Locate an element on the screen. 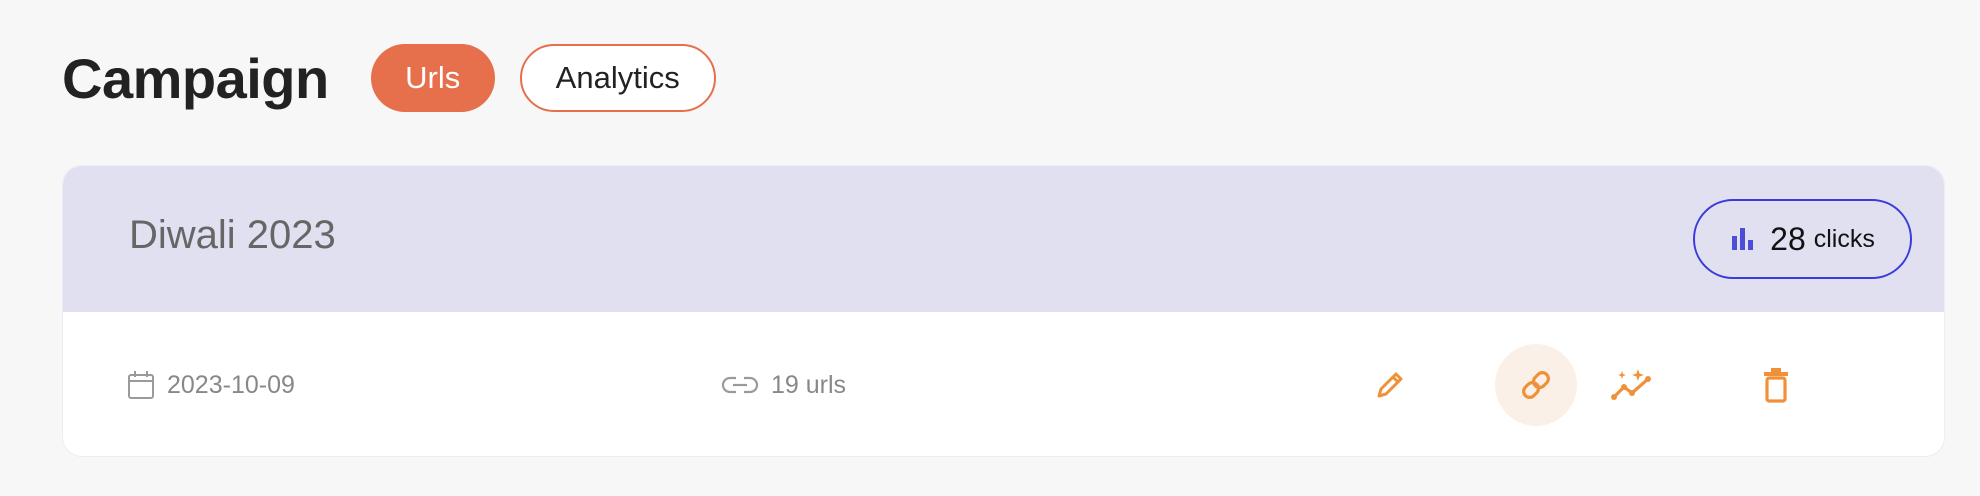 This screenshot has width=1980, height=496. tab-urls: Urls is located at coordinates (432, 78).